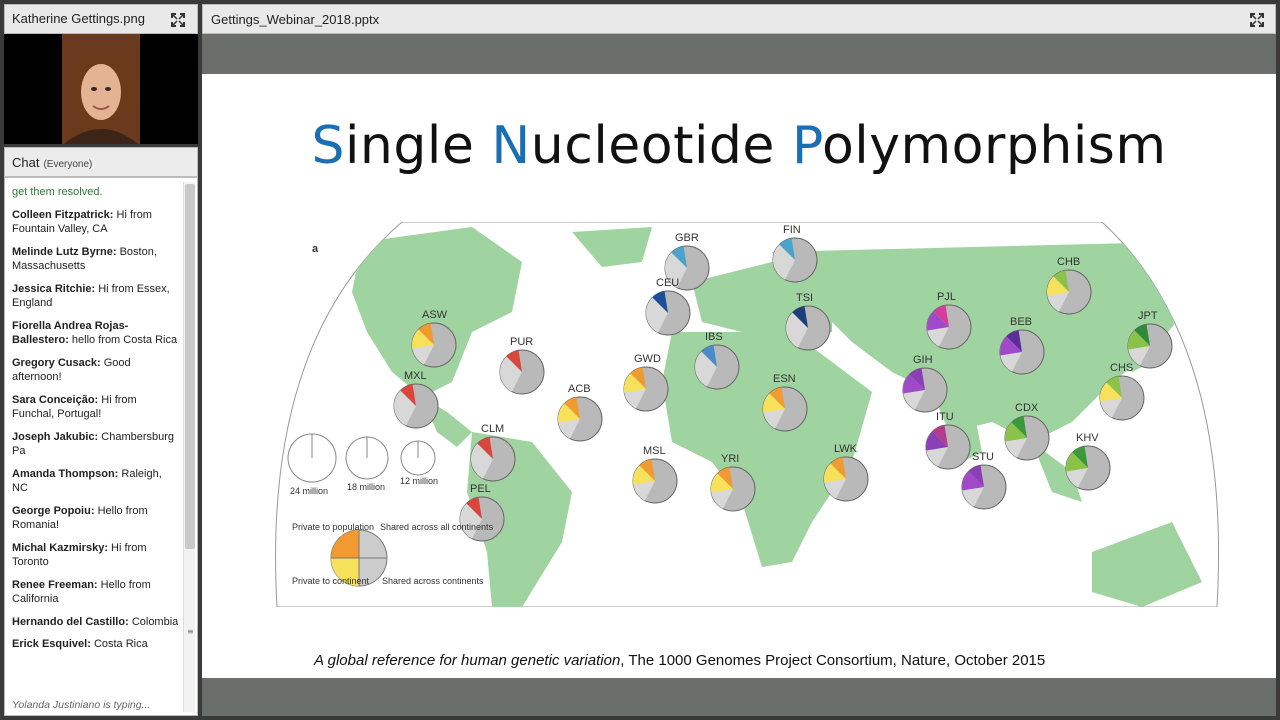  What do you see at coordinates (437, 527) in the screenshot?
I see `legend-shared-all: Shared across all continents` at bounding box center [437, 527].